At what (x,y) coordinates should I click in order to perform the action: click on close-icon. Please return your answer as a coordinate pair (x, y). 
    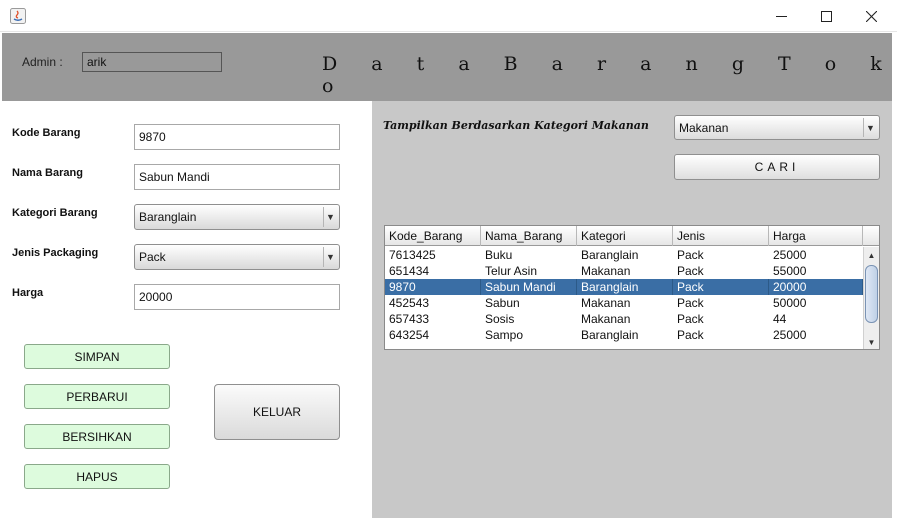
    Looking at the image, I should click on (871, 16).